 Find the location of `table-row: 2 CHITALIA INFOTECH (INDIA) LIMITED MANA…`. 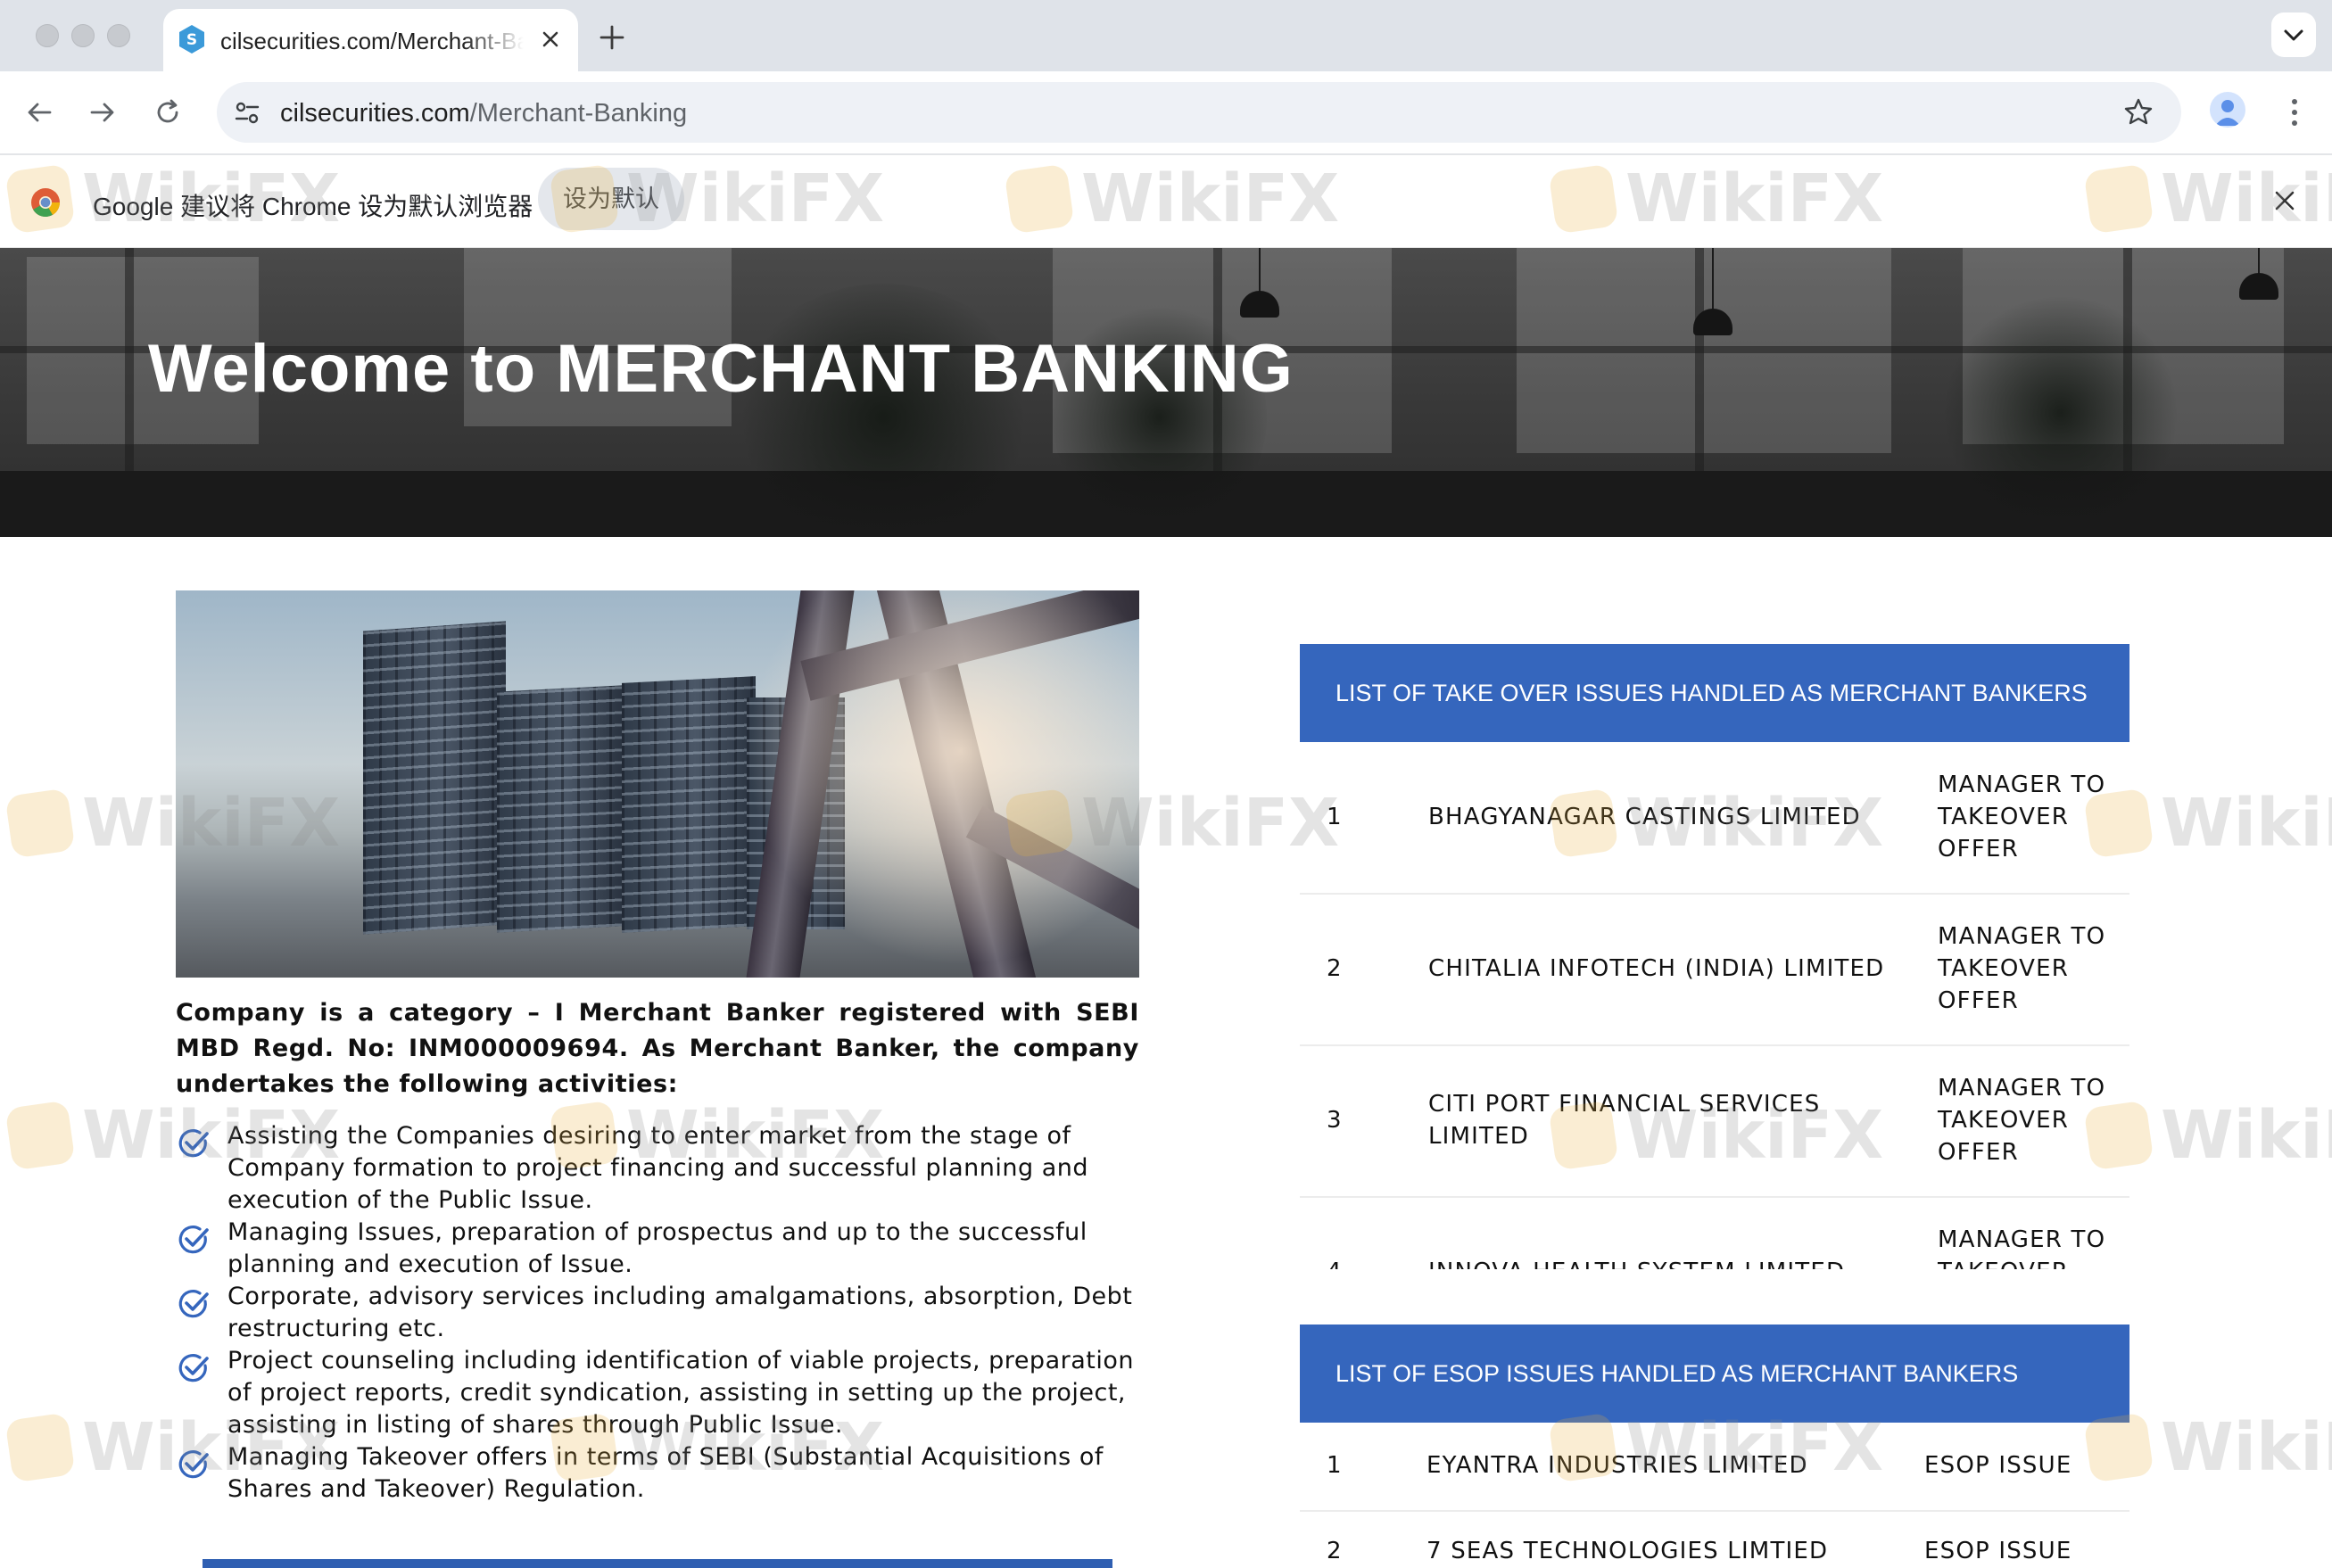

table-row: 2 CHITALIA INFOTECH (INDIA) LIMITED MANA… is located at coordinates (1714, 970).